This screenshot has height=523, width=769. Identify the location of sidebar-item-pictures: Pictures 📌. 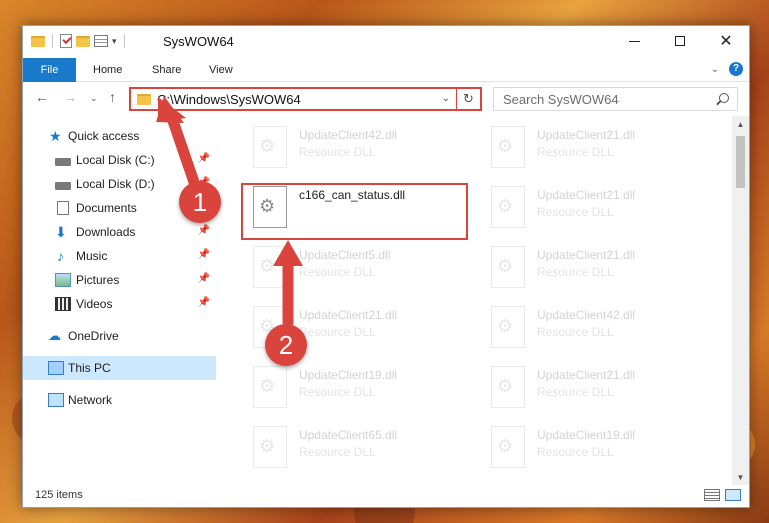
(119, 280).